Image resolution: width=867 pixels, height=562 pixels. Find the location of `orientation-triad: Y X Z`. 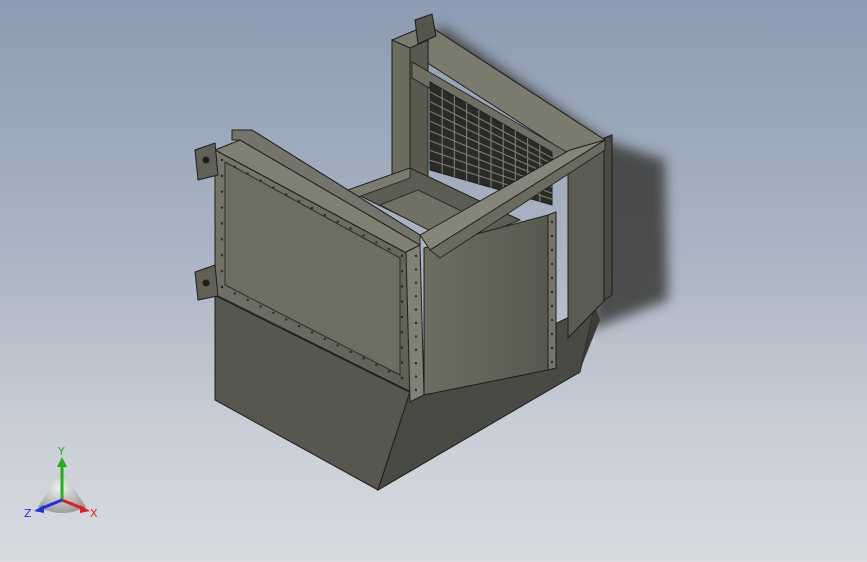

orientation-triad: Y X Z is located at coordinates (65, 487).